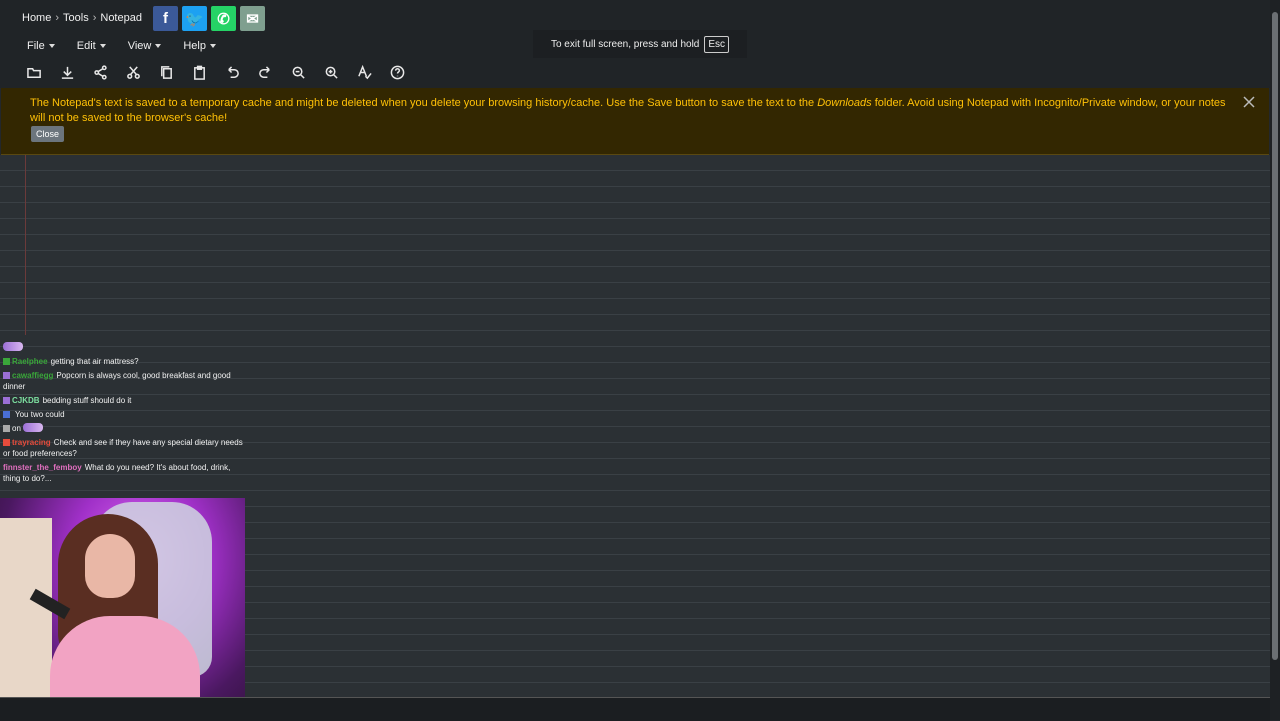 Image resolution: width=1280 pixels, height=721 pixels. I want to click on facebook-icon: f, so click(165, 18).